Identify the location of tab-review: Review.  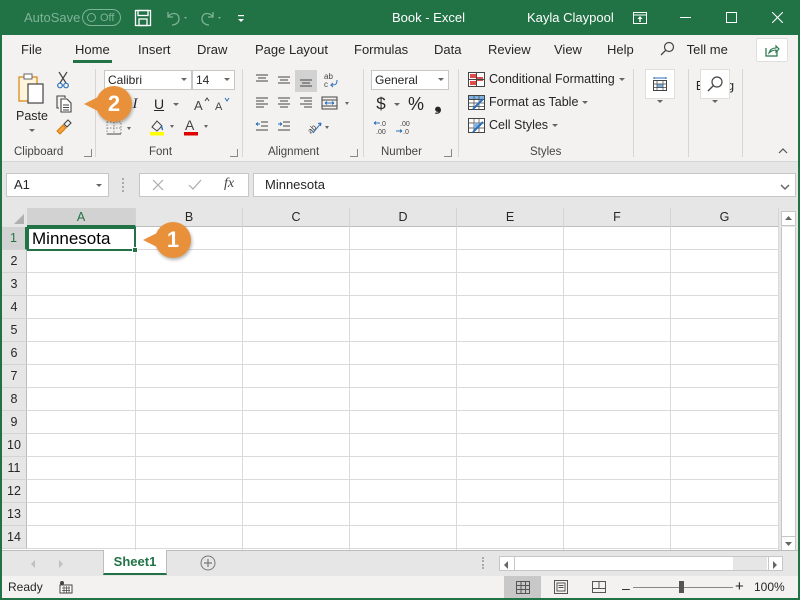
(509, 50).